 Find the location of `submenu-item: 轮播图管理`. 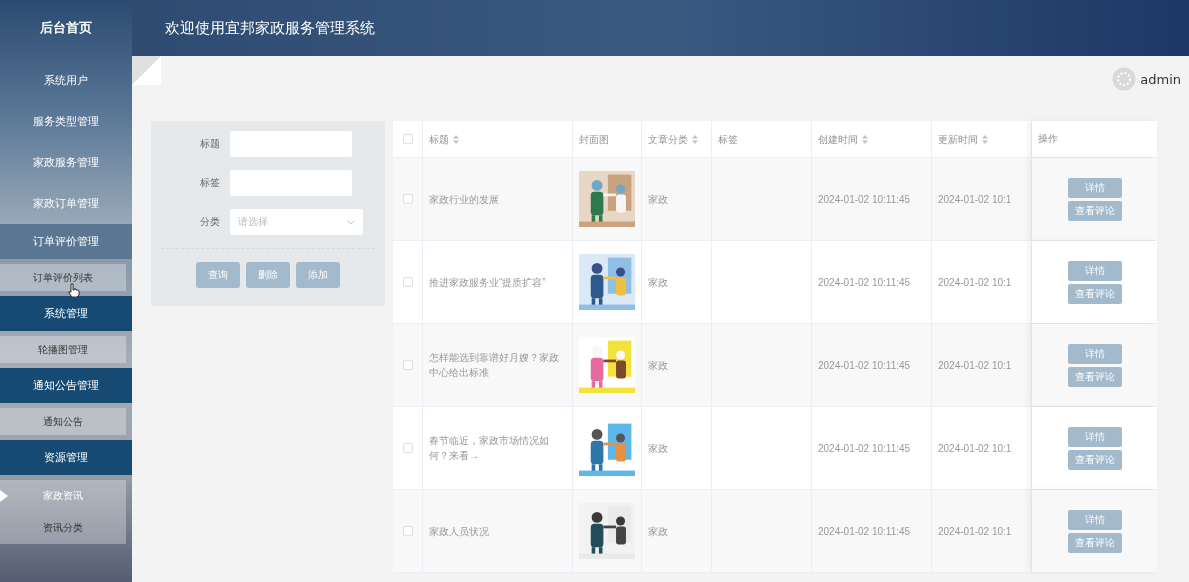

submenu-item: 轮播图管理 is located at coordinates (63, 349).